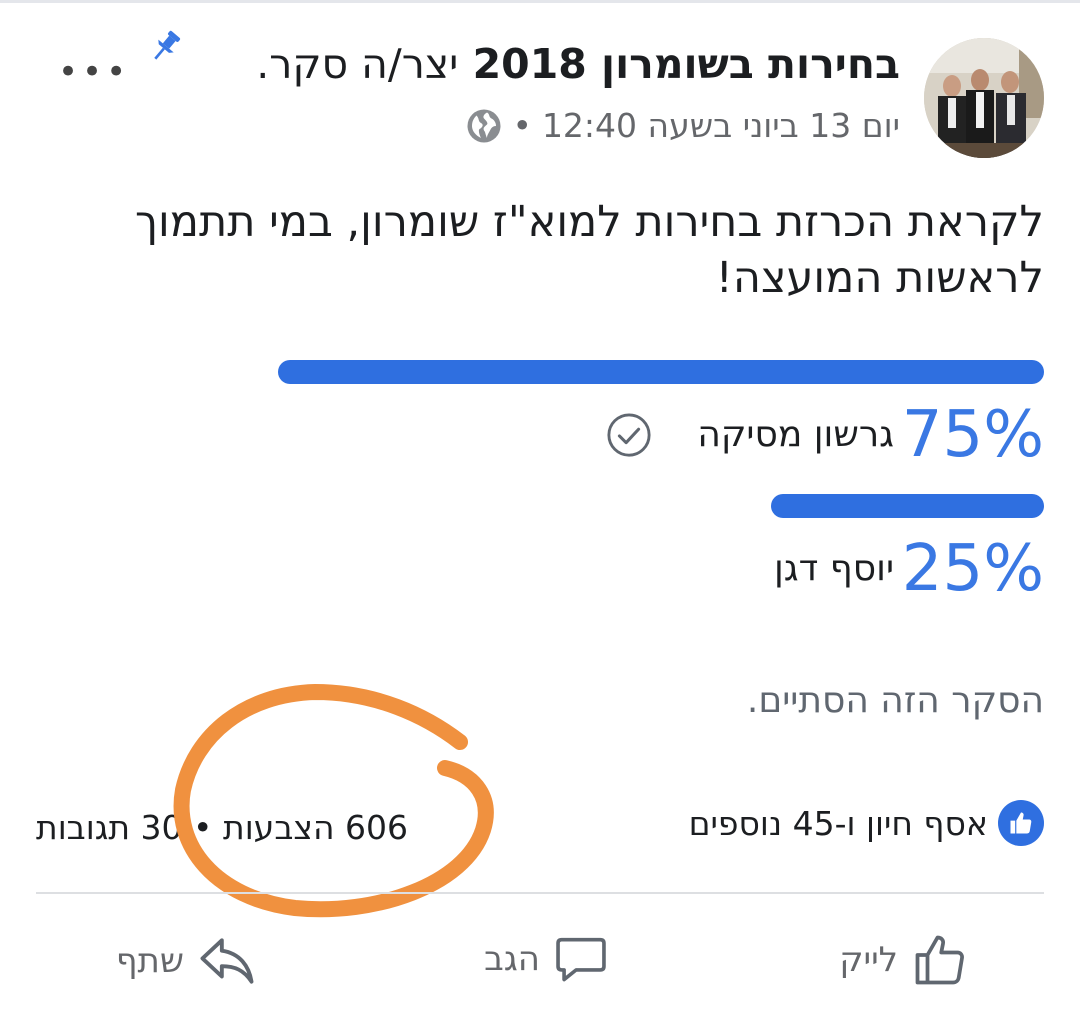  Describe the element at coordinates (838, 823) in the screenshot. I see `likes-text: אסף חיון ו-45 נוספים` at that location.